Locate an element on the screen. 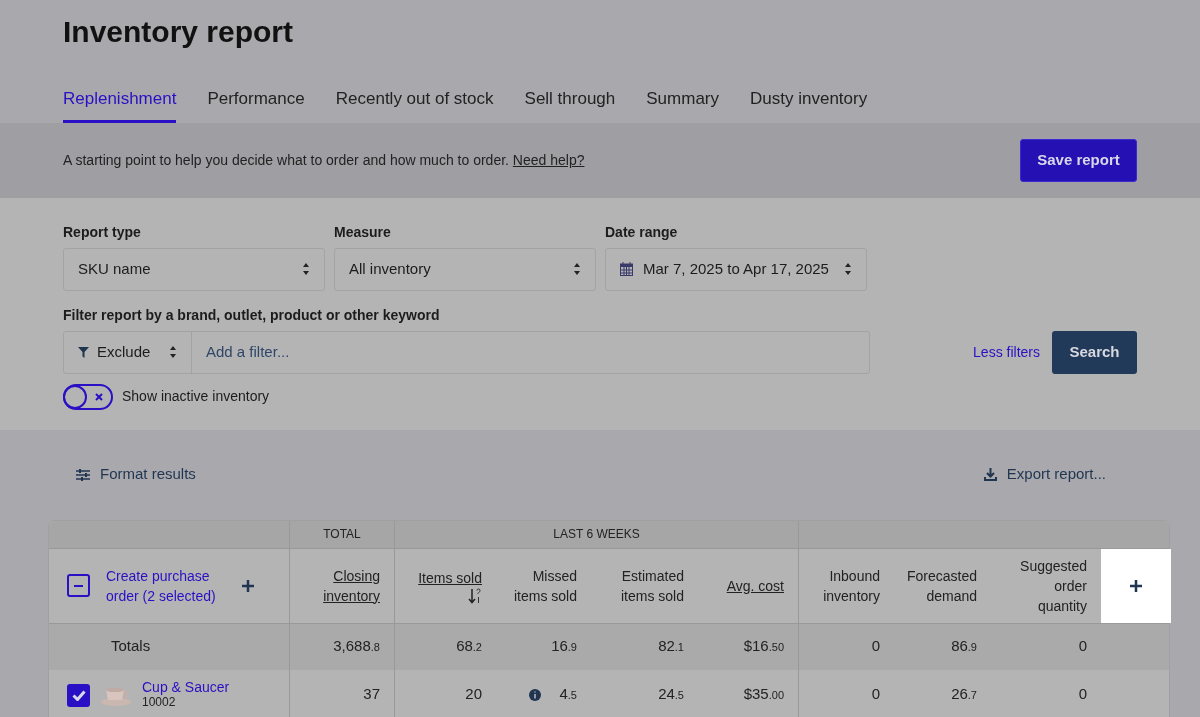  report-tab: Recently out of stock is located at coordinates (414, 104).